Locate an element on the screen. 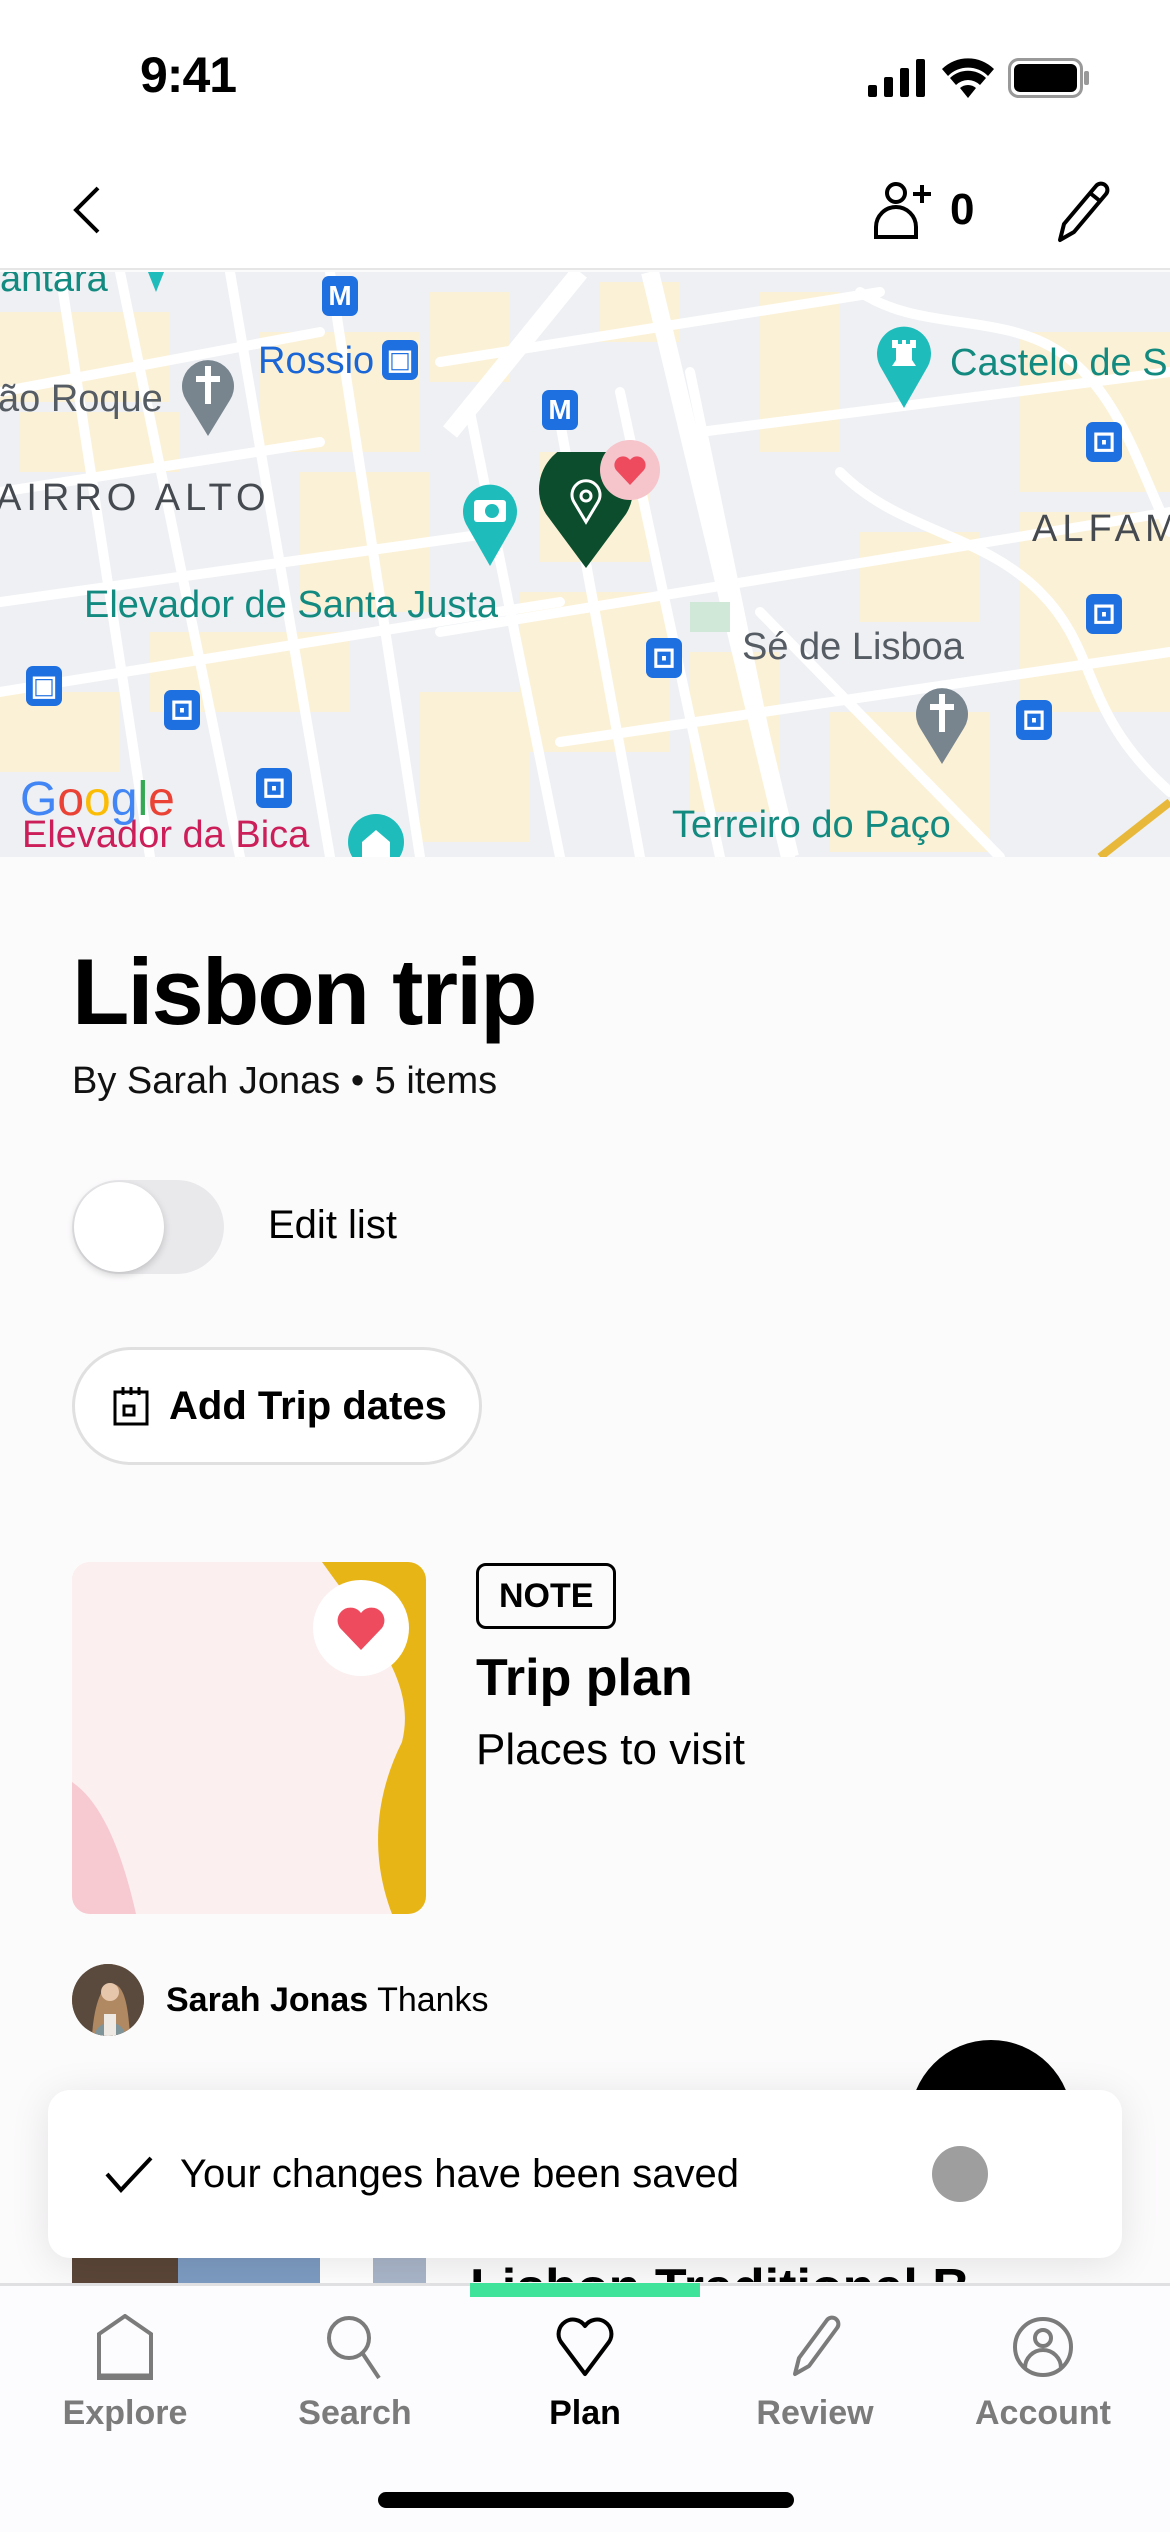 The image size is (1170, 2532). checkmark-icon is located at coordinates (129, 2174).